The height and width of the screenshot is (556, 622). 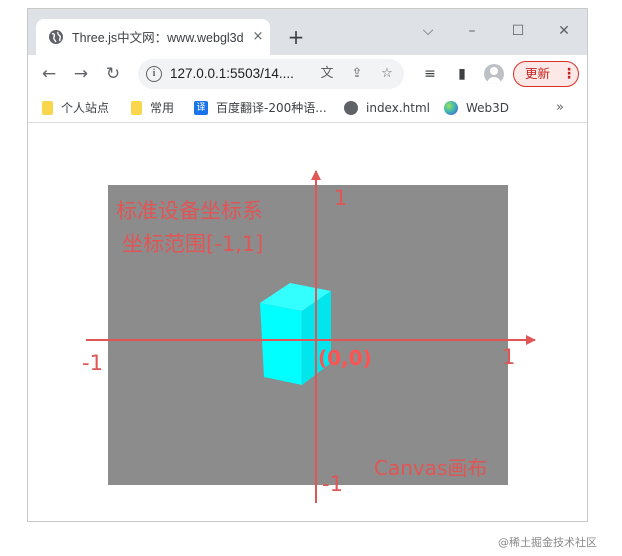 I want to click on bookmark-star-icon: ☆, so click(x=387, y=74).